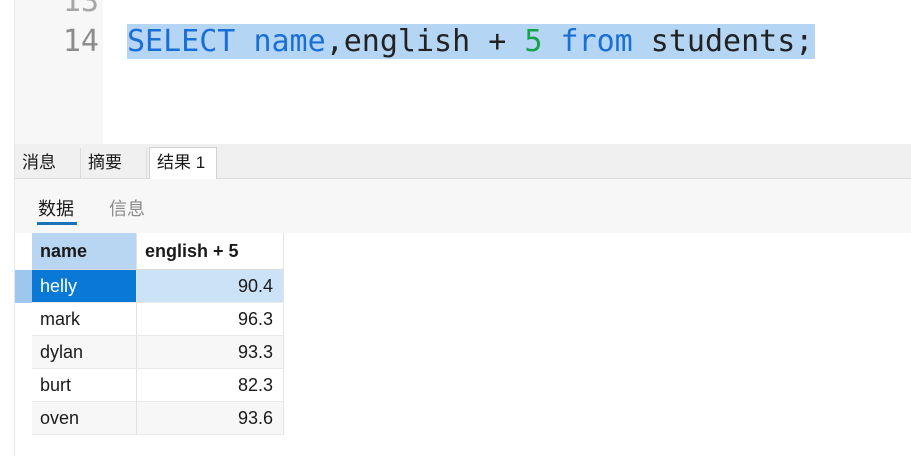  I want to click on grid-header-row: name english + 5, so click(150, 251).